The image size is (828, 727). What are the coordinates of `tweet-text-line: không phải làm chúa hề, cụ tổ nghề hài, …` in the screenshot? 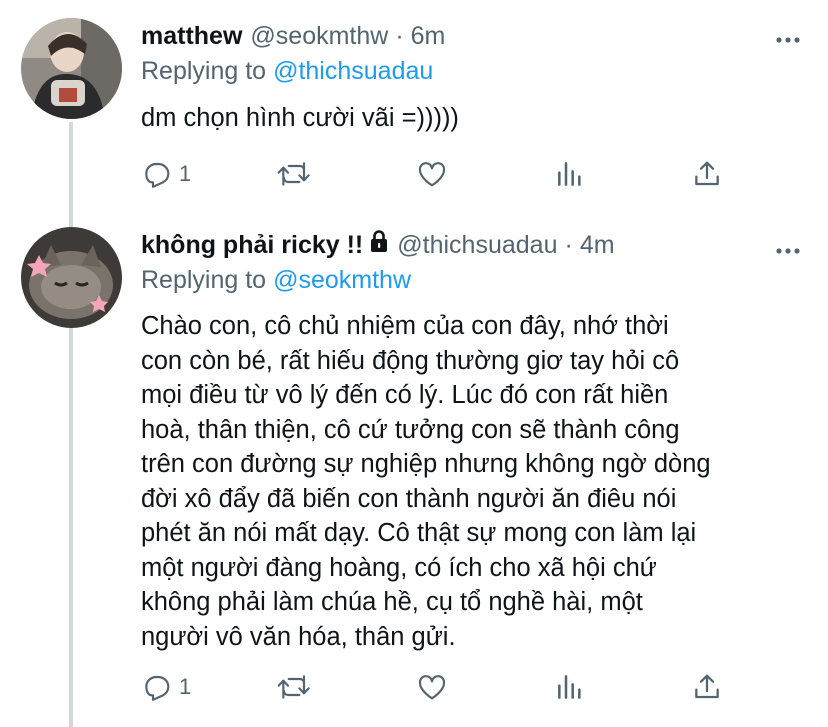 It's located at (392, 602).